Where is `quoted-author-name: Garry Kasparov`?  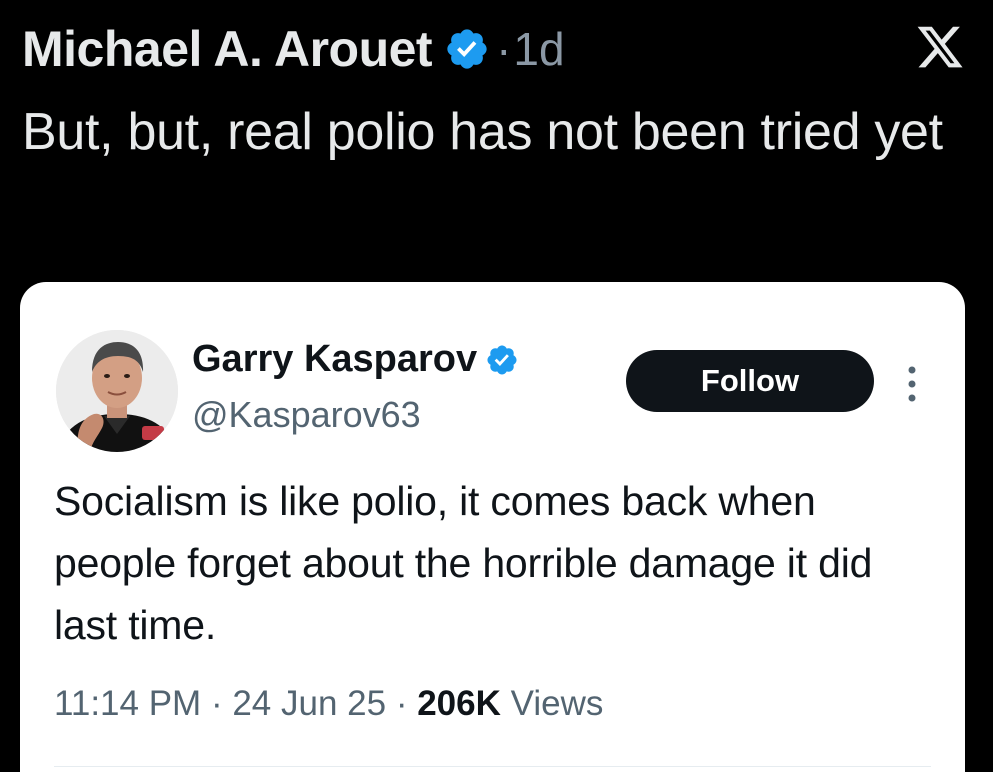 quoted-author-name: Garry Kasparov is located at coordinates (334, 359).